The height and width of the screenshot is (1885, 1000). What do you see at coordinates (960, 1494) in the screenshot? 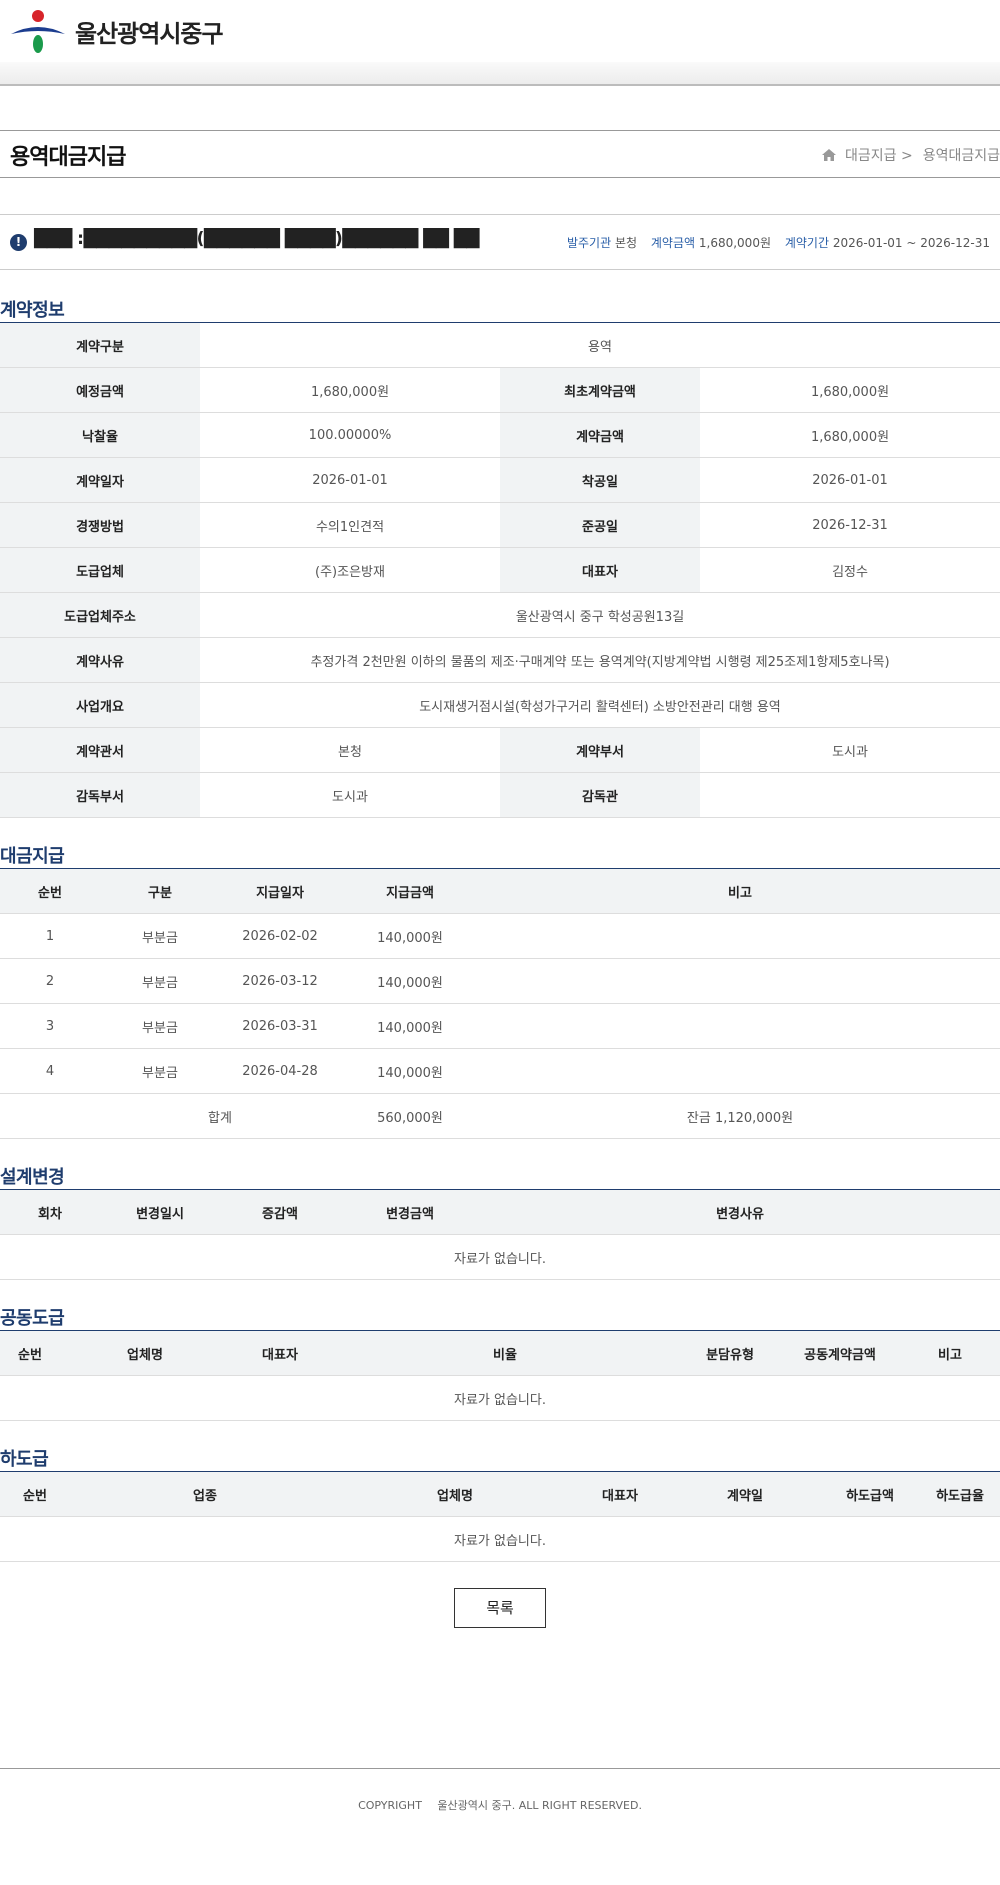
I see `column-header: 하도급율` at bounding box center [960, 1494].